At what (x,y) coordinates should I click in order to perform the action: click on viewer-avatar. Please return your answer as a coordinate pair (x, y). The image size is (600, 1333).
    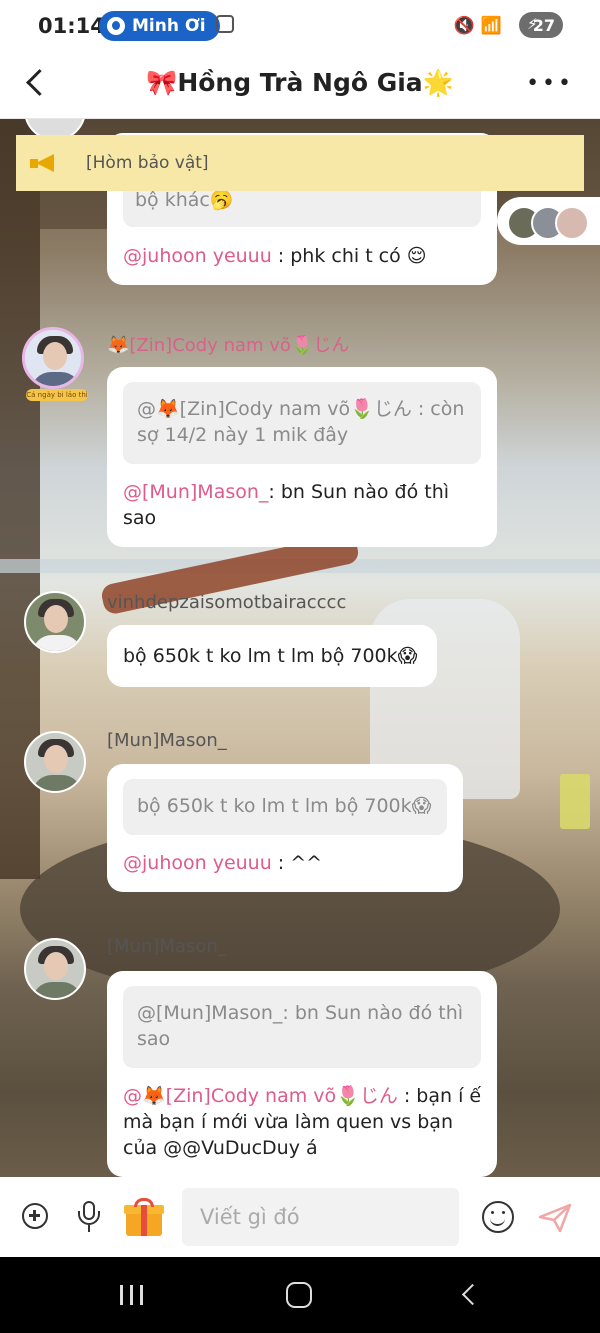
    Looking at the image, I should click on (572, 223).